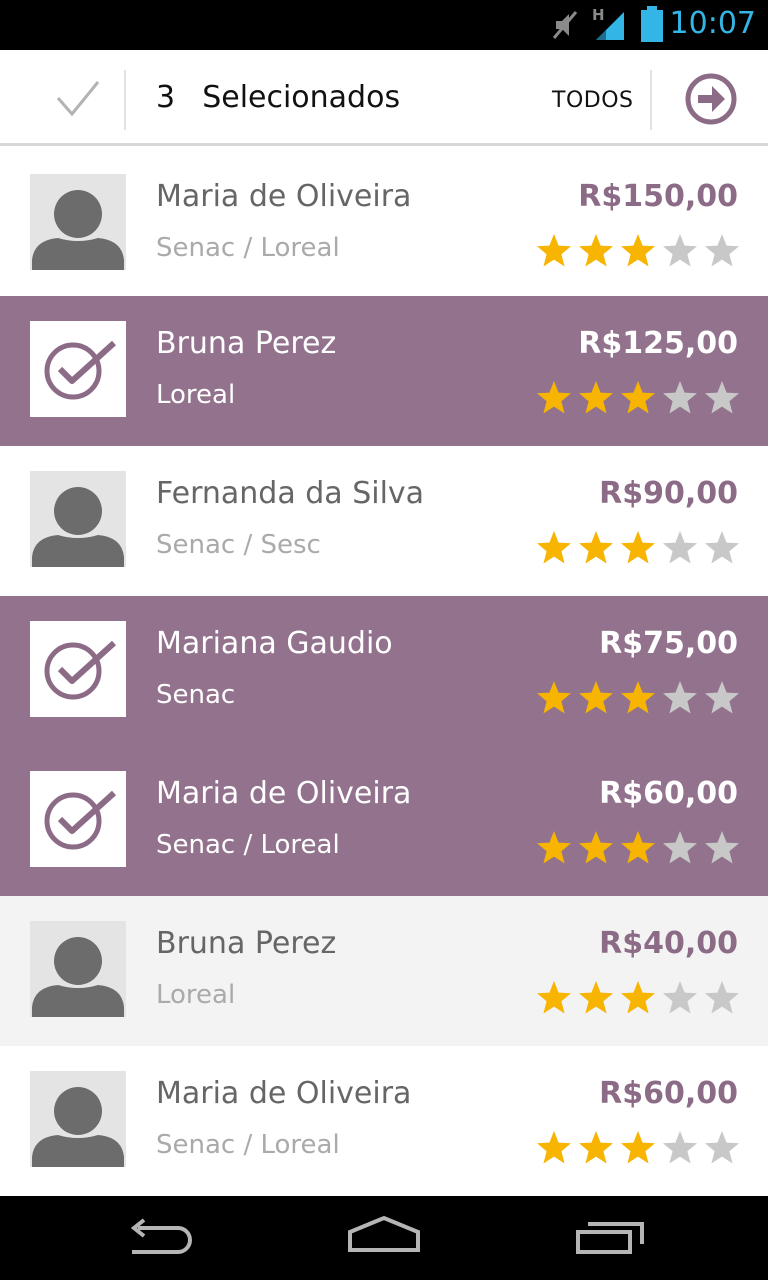 This screenshot has height=1280, width=768. Describe the element at coordinates (668, 493) in the screenshot. I see `item-price: R$90,00` at that location.